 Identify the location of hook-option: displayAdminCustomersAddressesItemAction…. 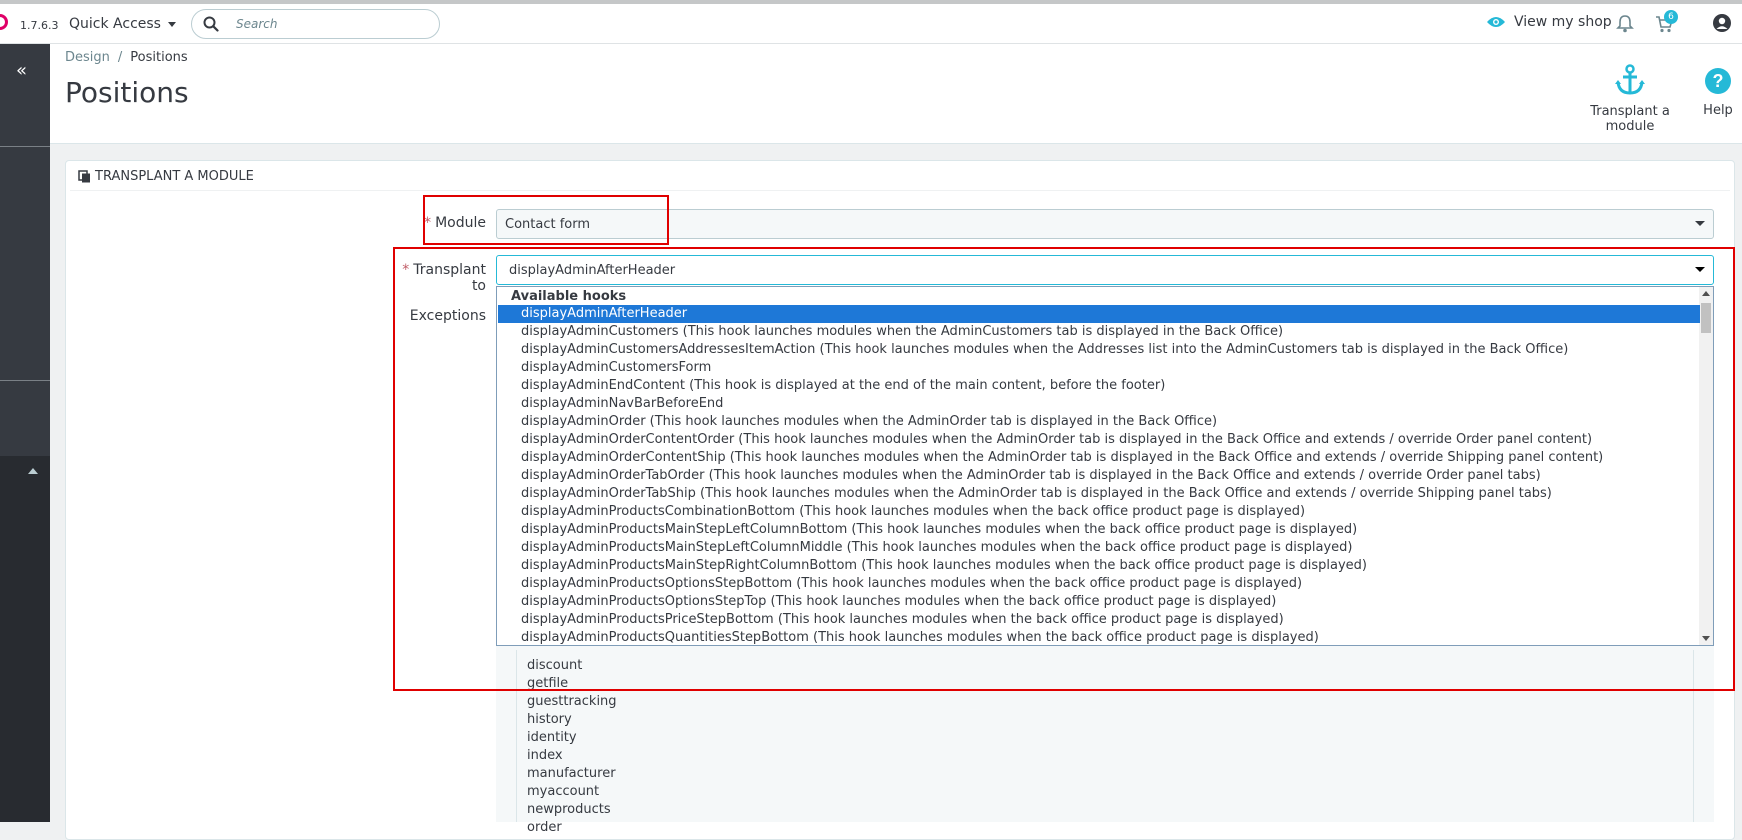
(1099, 350).